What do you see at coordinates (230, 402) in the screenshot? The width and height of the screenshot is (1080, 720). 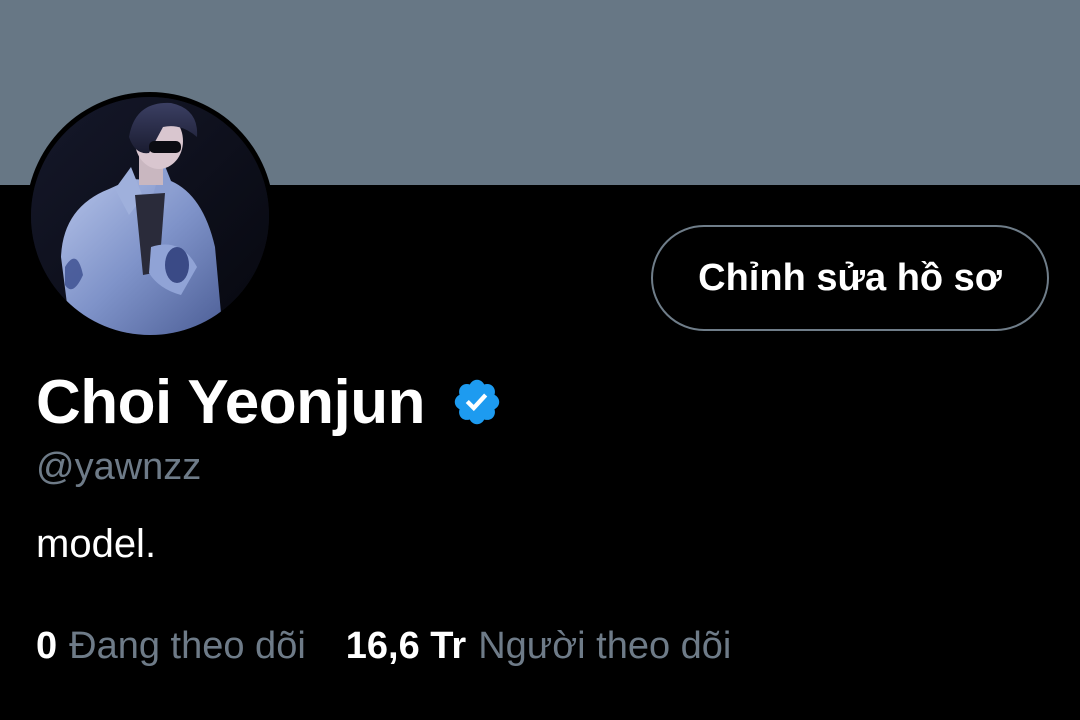 I see `display-name: Choi Yeonjun` at bounding box center [230, 402].